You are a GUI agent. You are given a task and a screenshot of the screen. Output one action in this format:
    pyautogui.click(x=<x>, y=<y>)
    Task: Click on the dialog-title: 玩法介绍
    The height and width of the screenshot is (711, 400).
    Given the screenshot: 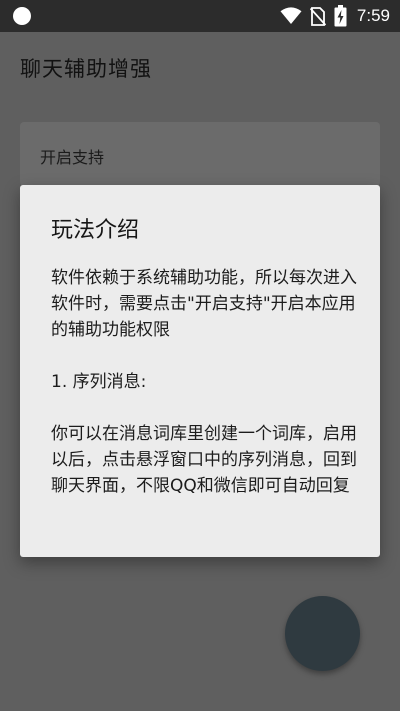 What is the action you would take?
    pyautogui.click(x=95, y=230)
    